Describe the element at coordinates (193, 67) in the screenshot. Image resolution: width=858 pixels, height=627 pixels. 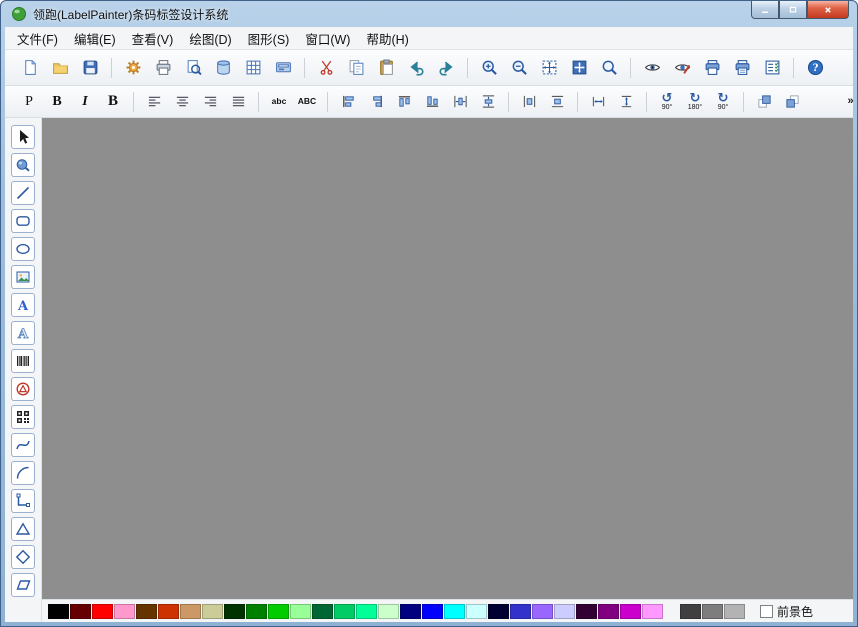
I see `print-preview-button` at that location.